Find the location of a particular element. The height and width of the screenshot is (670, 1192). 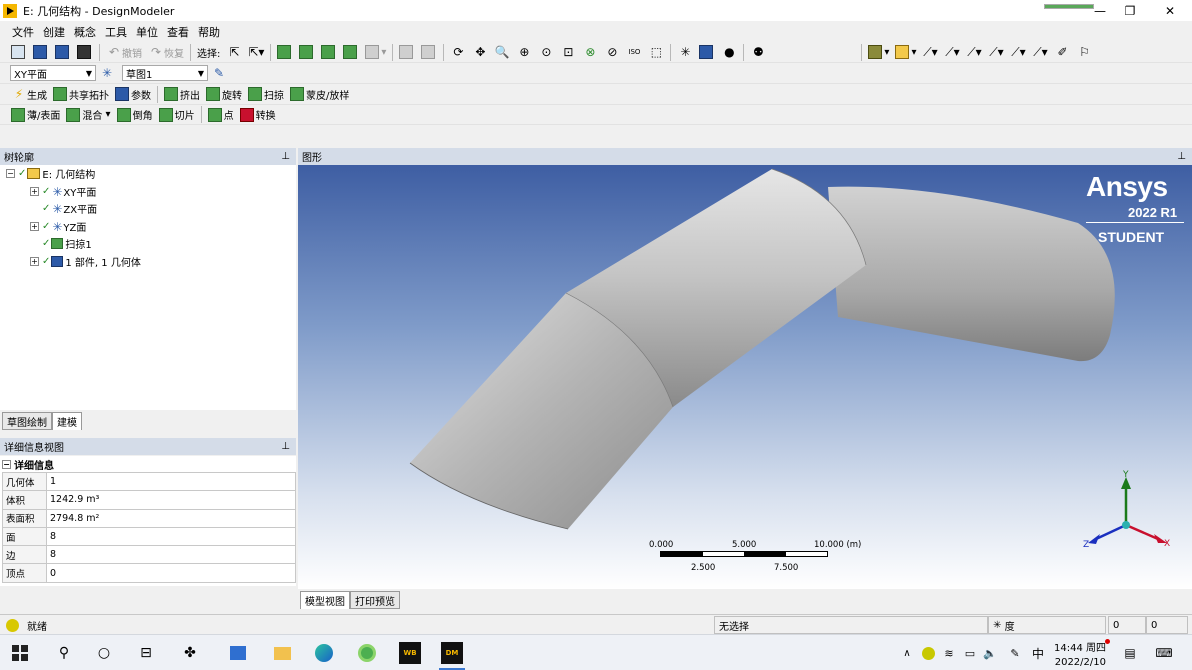

menu-units: 单位 is located at coordinates (147, 32).